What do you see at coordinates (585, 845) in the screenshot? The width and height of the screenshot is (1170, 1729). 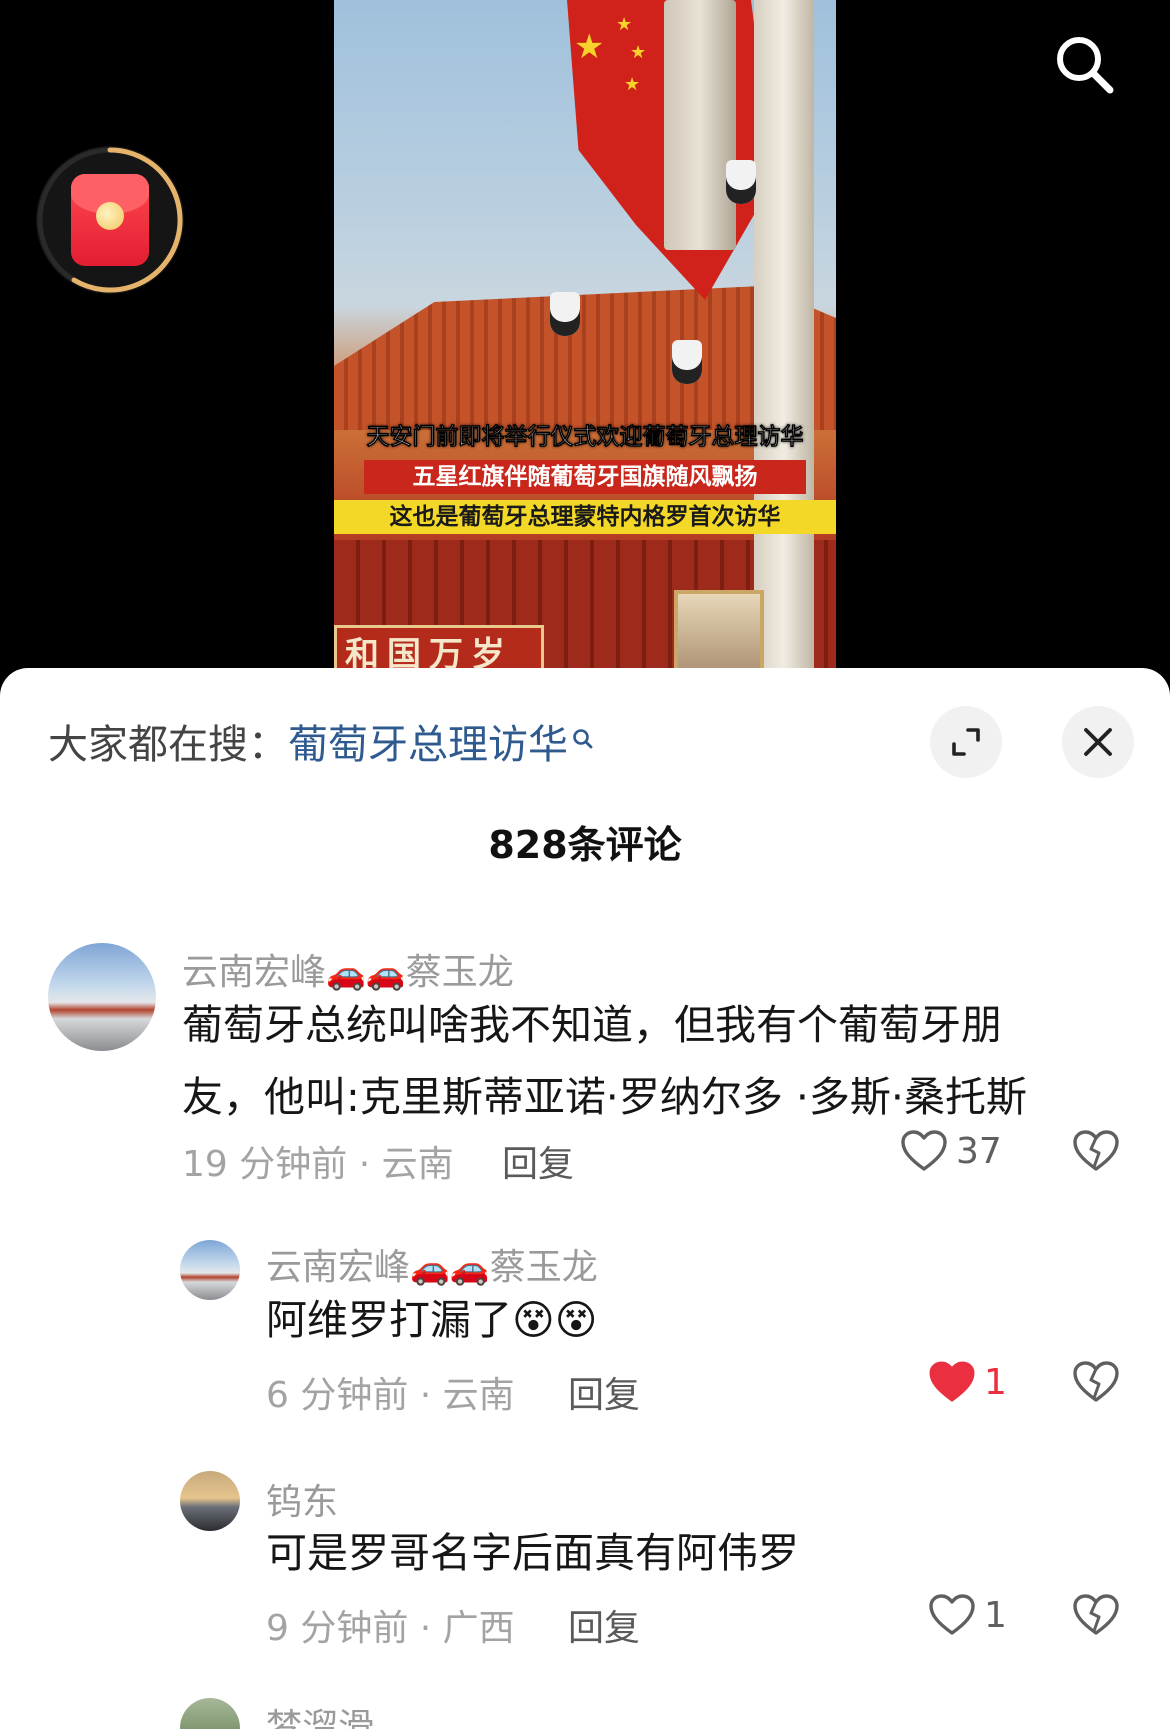 I see `comment-count: 828条评论` at bounding box center [585, 845].